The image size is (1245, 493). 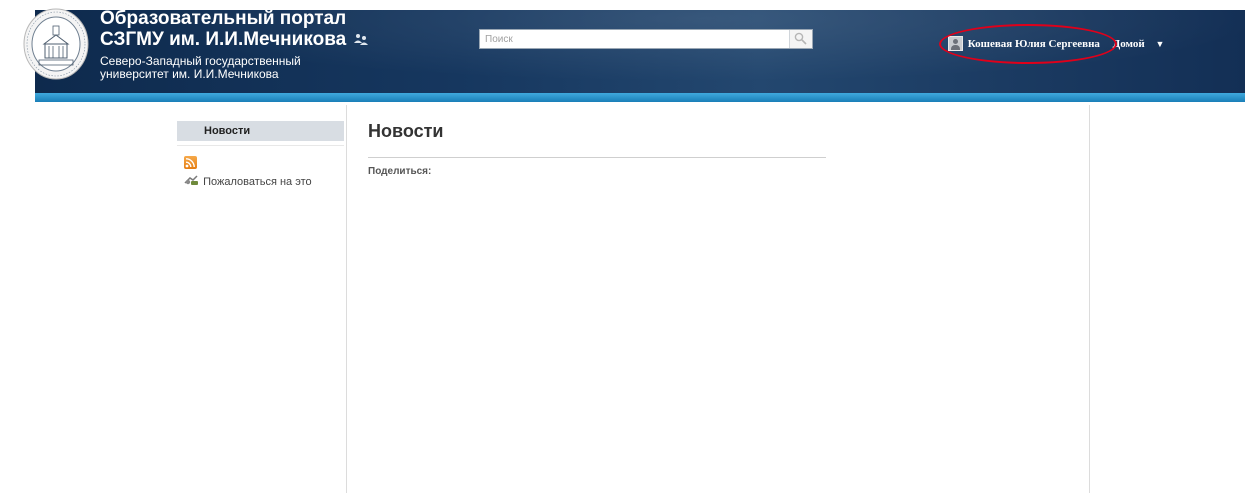 I want to click on header-accent-stripe, so click(x=640, y=97).